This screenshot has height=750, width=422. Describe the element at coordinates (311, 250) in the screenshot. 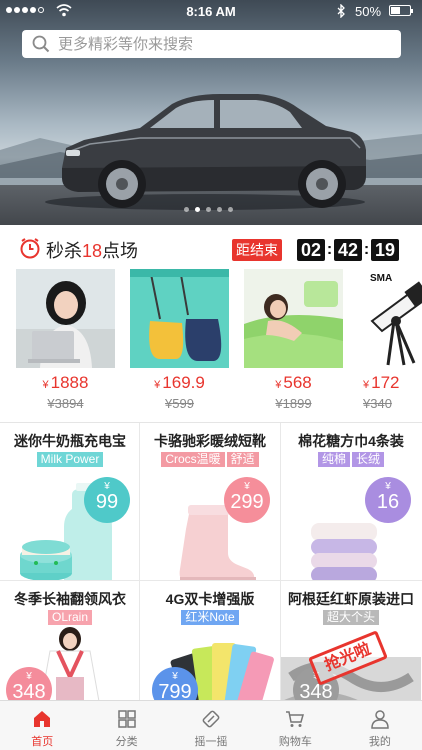

I see `countdown-hours: 02` at that location.